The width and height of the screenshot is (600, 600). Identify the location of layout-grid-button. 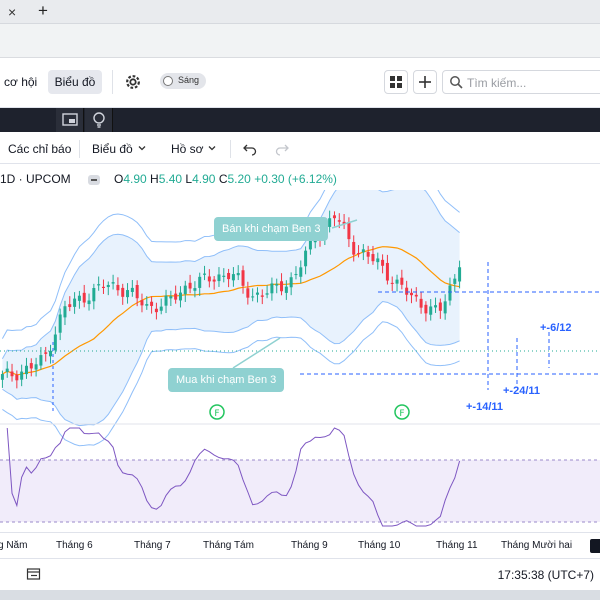
(396, 82).